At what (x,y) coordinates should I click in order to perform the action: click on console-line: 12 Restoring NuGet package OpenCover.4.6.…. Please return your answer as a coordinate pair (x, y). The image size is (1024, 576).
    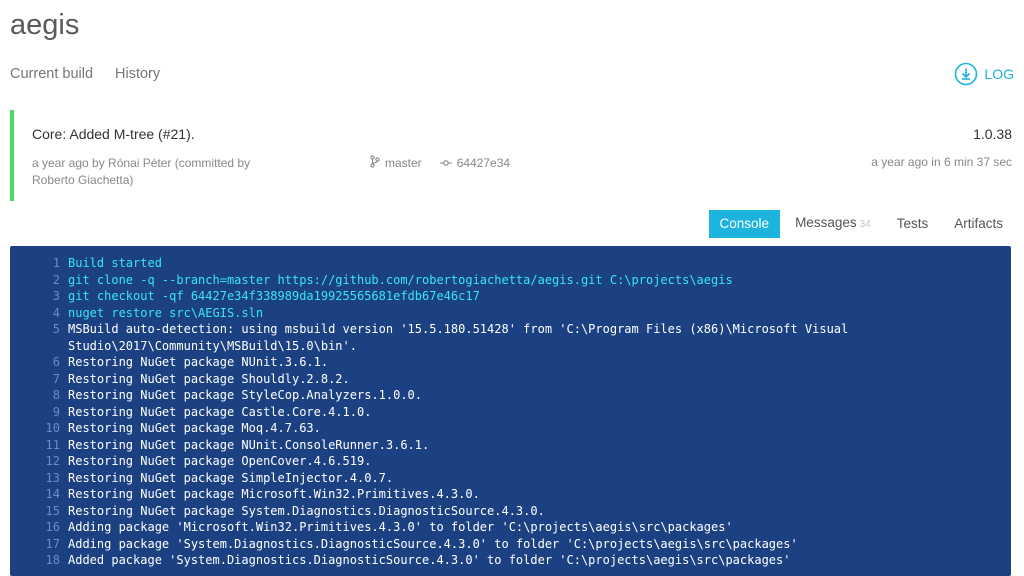
    Looking at the image, I should click on (510, 461).